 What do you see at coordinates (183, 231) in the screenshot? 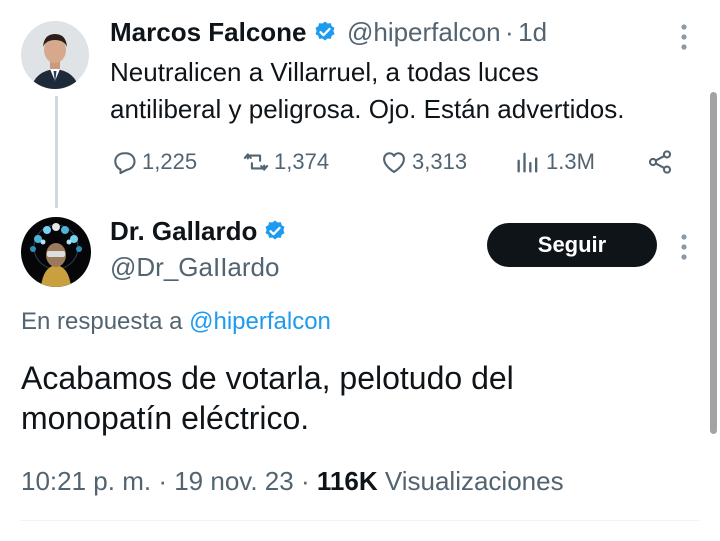
I see `author-name: Dr. Gallardo` at bounding box center [183, 231].